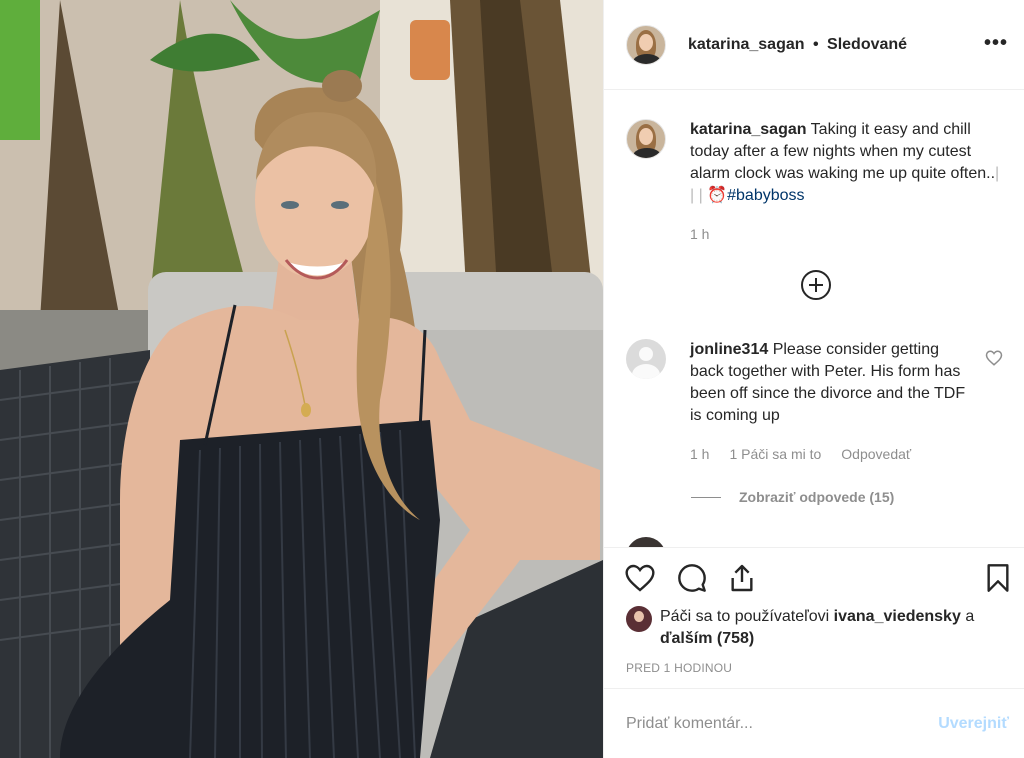 The height and width of the screenshot is (758, 1024). Describe the element at coordinates (996, 43) in the screenshot. I see `more-icon: •••` at that location.